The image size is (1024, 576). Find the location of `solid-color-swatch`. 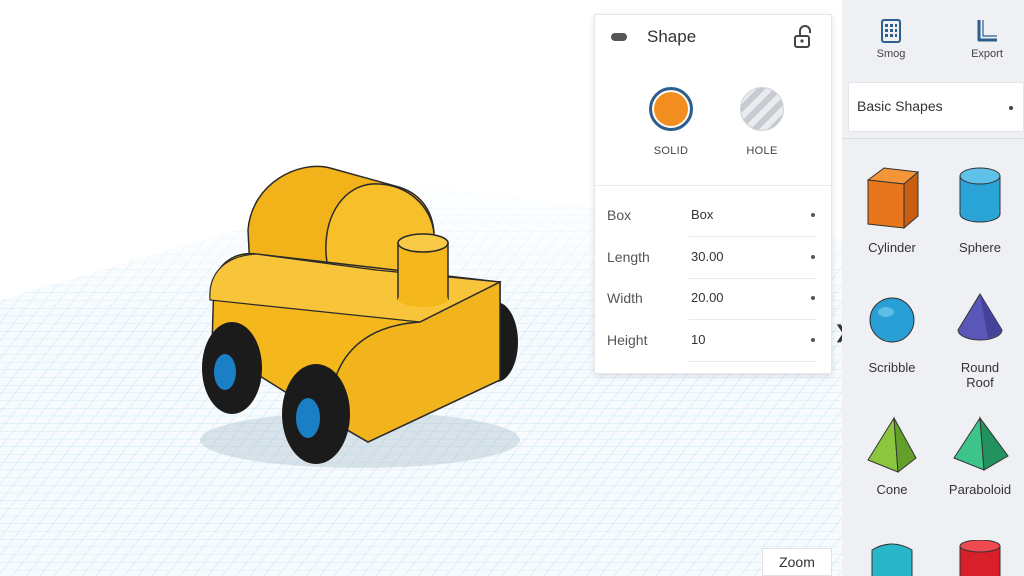

solid-color-swatch is located at coordinates (671, 109).